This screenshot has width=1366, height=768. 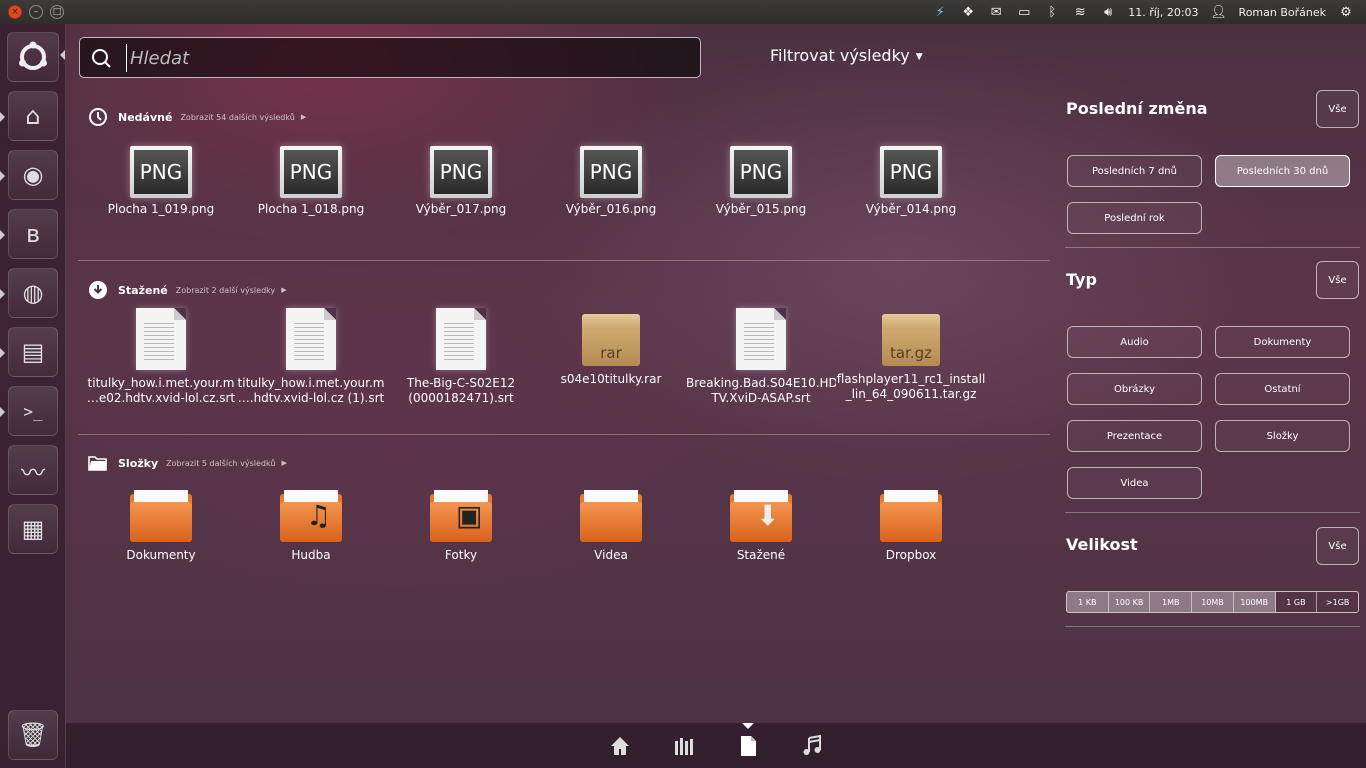 What do you see at coordinates (611, 353) in the screenshot?
I see `archive-type-label: rar` at bounding box center [611, 353].